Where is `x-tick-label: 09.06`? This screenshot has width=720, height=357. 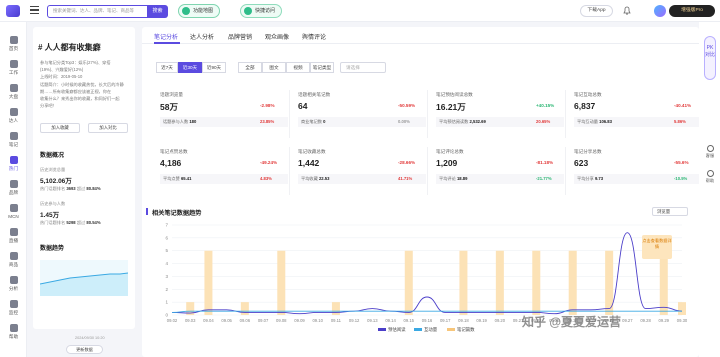
x-tick-label: 09.06 is located at coordinates (245, 320).